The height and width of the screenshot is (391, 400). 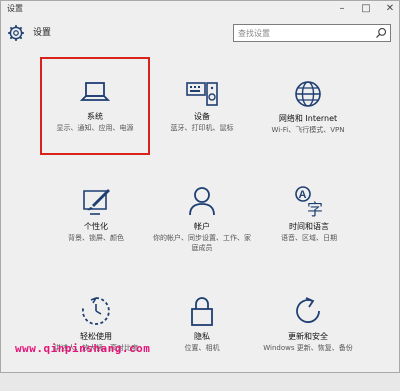 I want to click on gear-icon, so click(x=16, y=33).